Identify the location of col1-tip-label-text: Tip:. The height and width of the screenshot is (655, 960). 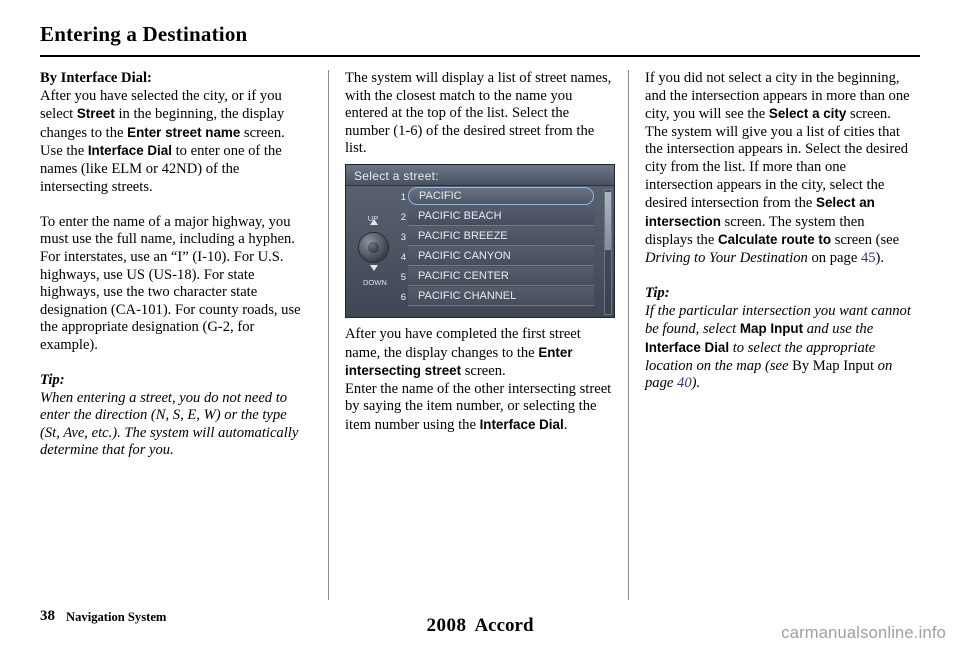
(52, 380).